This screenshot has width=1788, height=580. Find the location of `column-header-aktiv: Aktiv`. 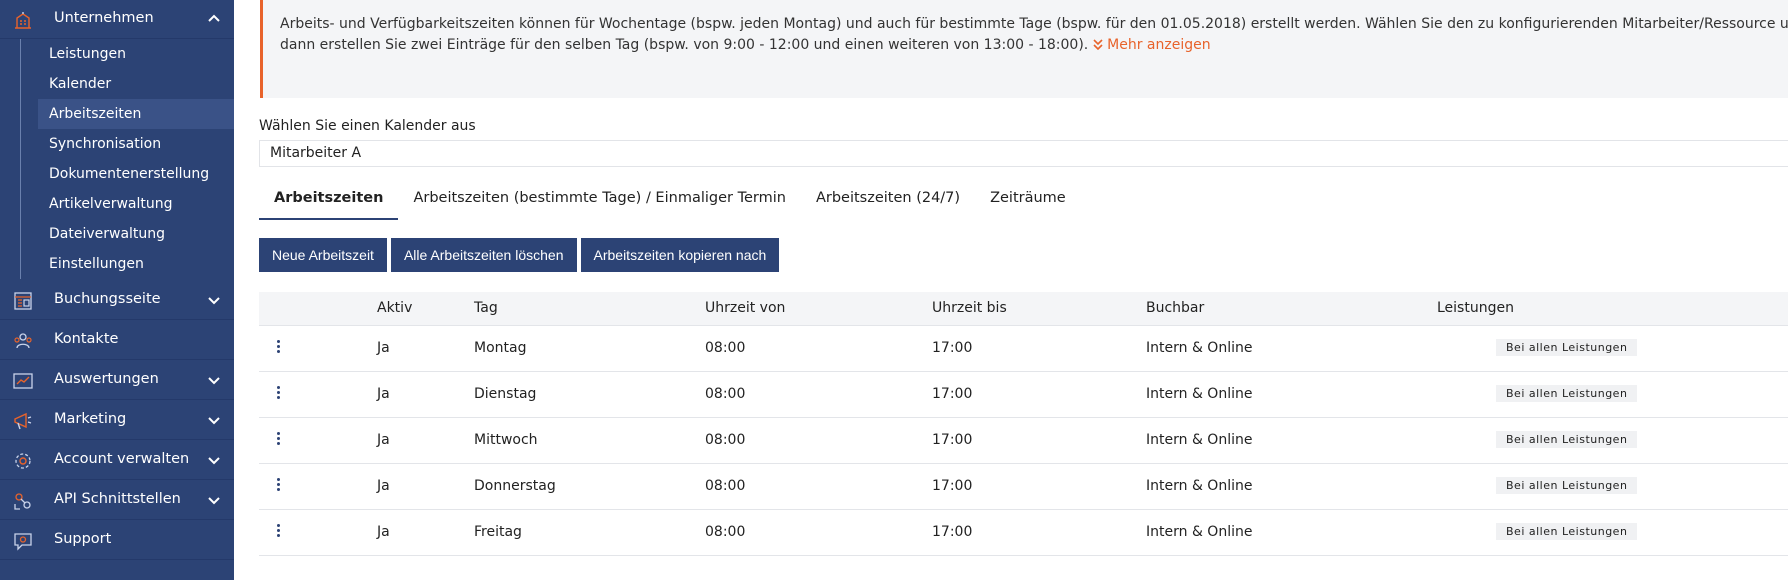

column-header-aktiv: Aktiv is located at coordinates (395, 308).